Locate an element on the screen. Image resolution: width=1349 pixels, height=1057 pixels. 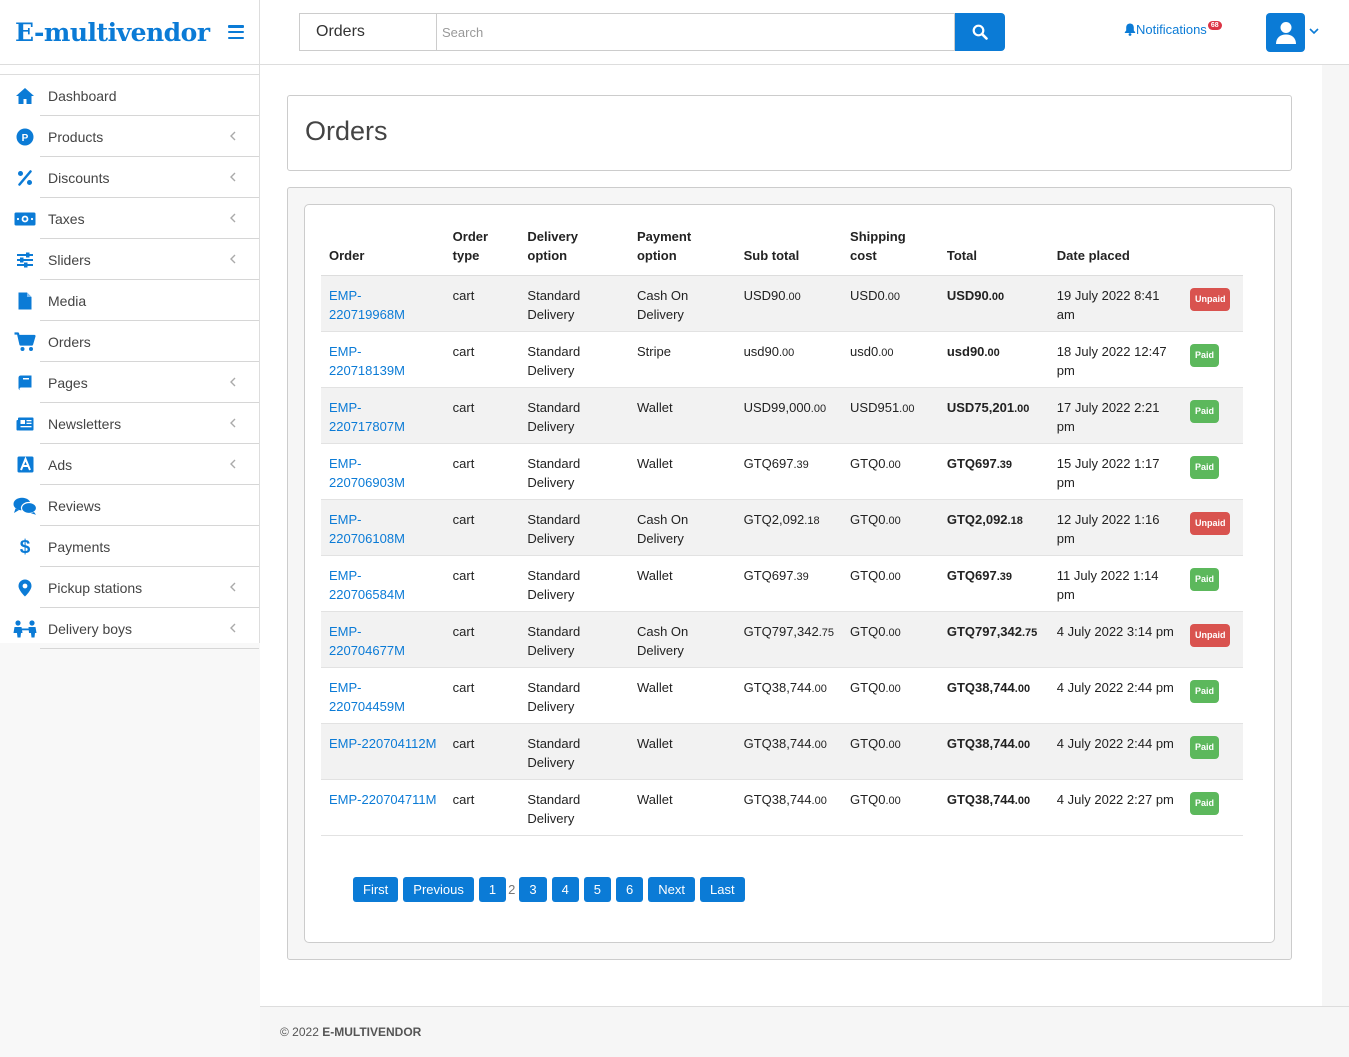
date-placed: 11 July 2022 1:14 pm is located at coordinates (1115, 583).